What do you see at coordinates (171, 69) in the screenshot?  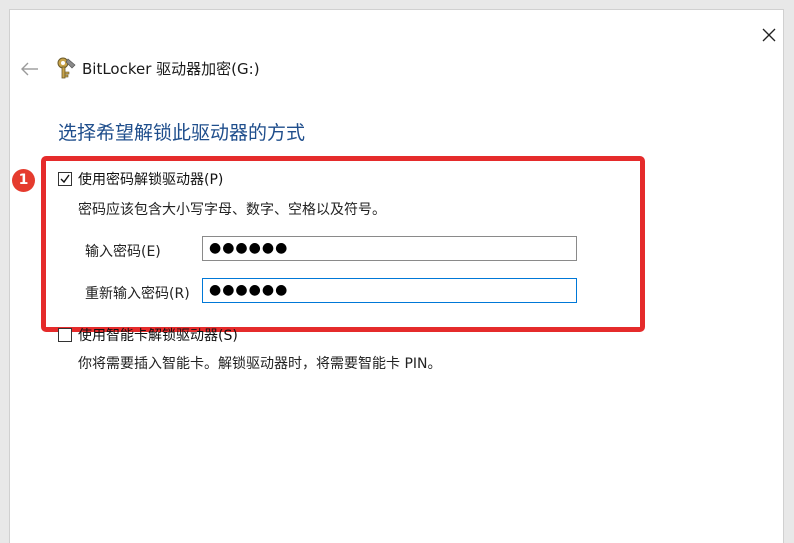 I see `window-title: BitLocker 驱动器加密(G:)` at bounding box center [171, 69].